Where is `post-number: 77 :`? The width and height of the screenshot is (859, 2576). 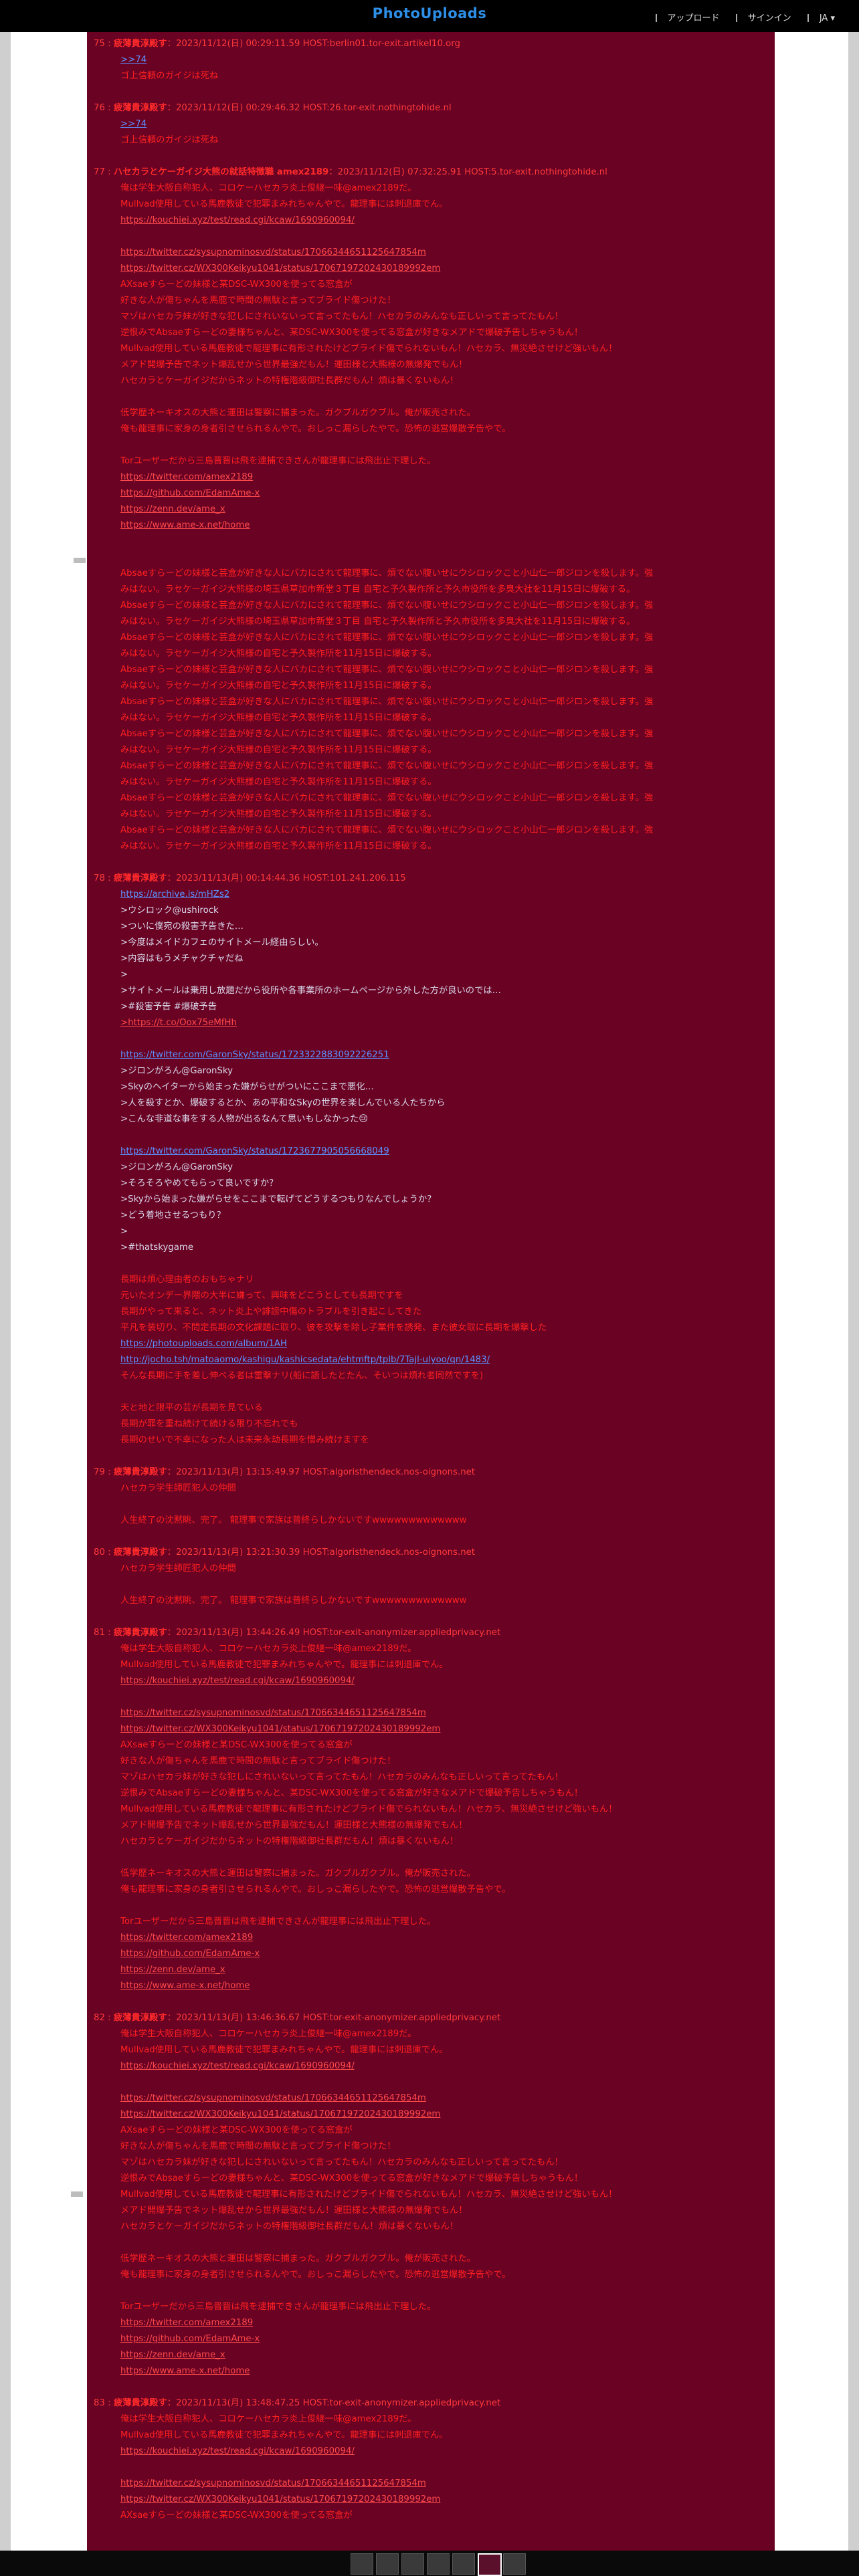
post-number: 77 : is located at coordinates (102, 172).